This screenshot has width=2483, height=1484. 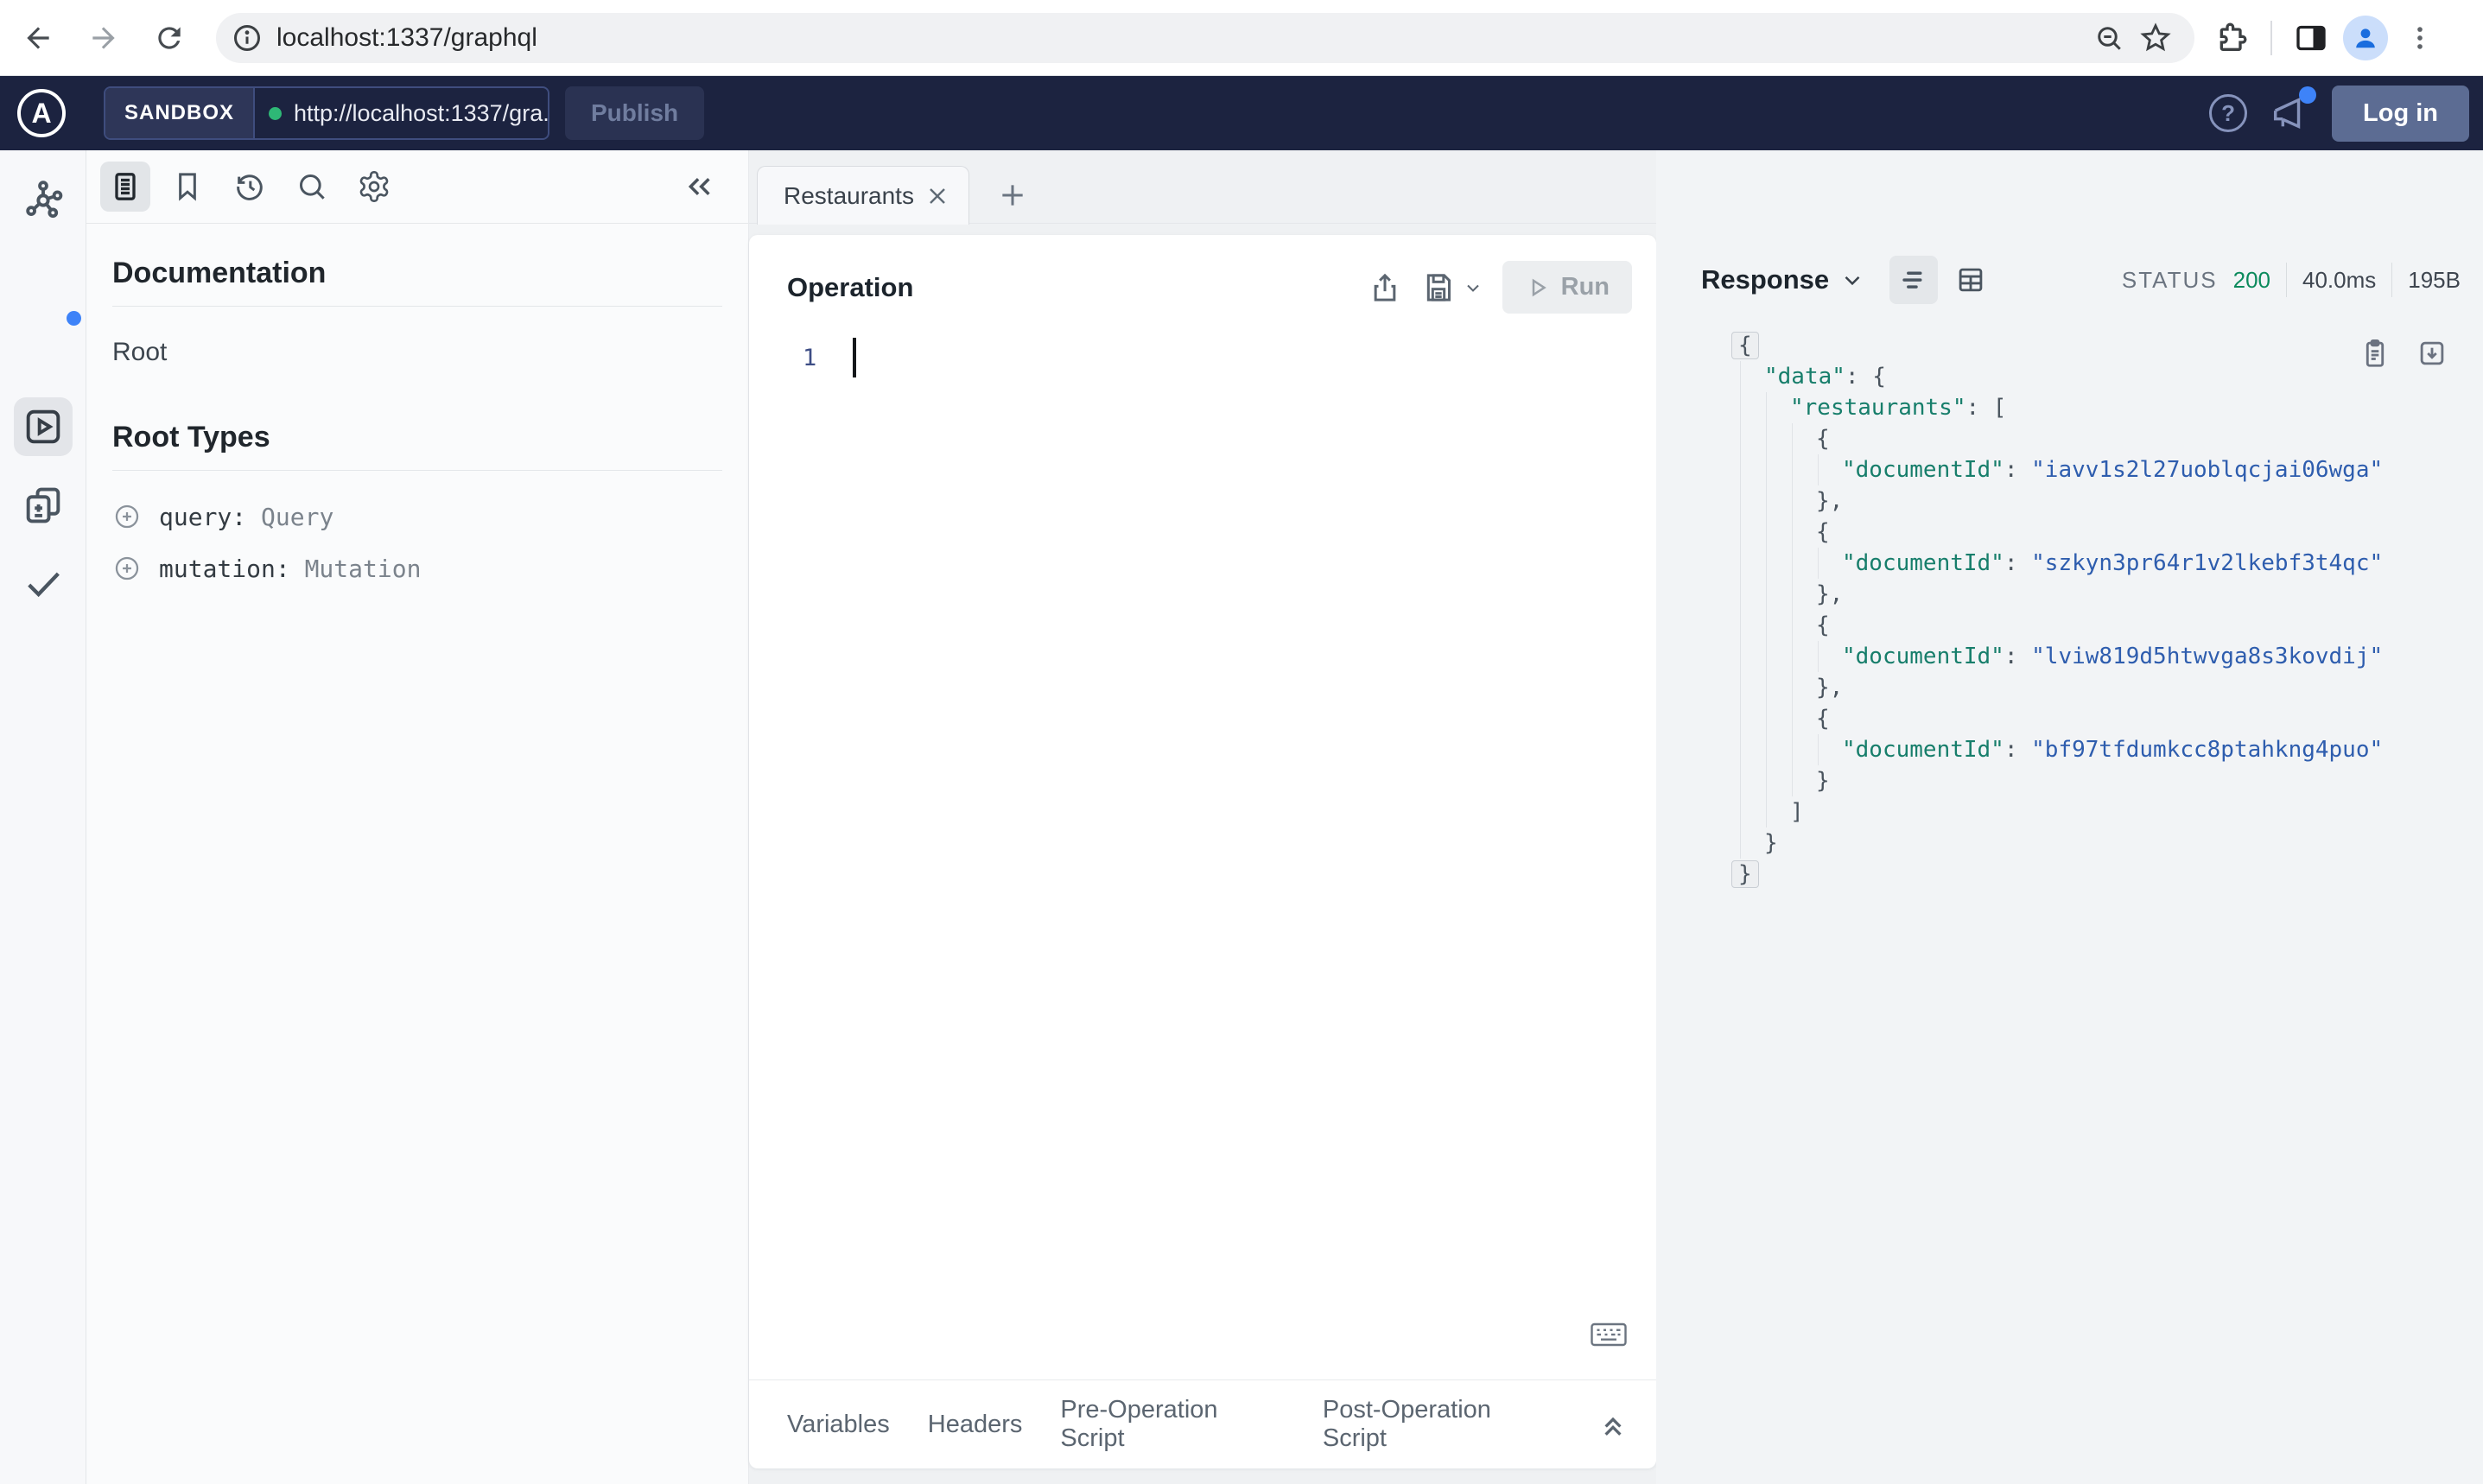 What do you see at coordinates (417, 516) in the screenshot?
I see `root-type-row: query: Query` at bounding box center [417, 516].